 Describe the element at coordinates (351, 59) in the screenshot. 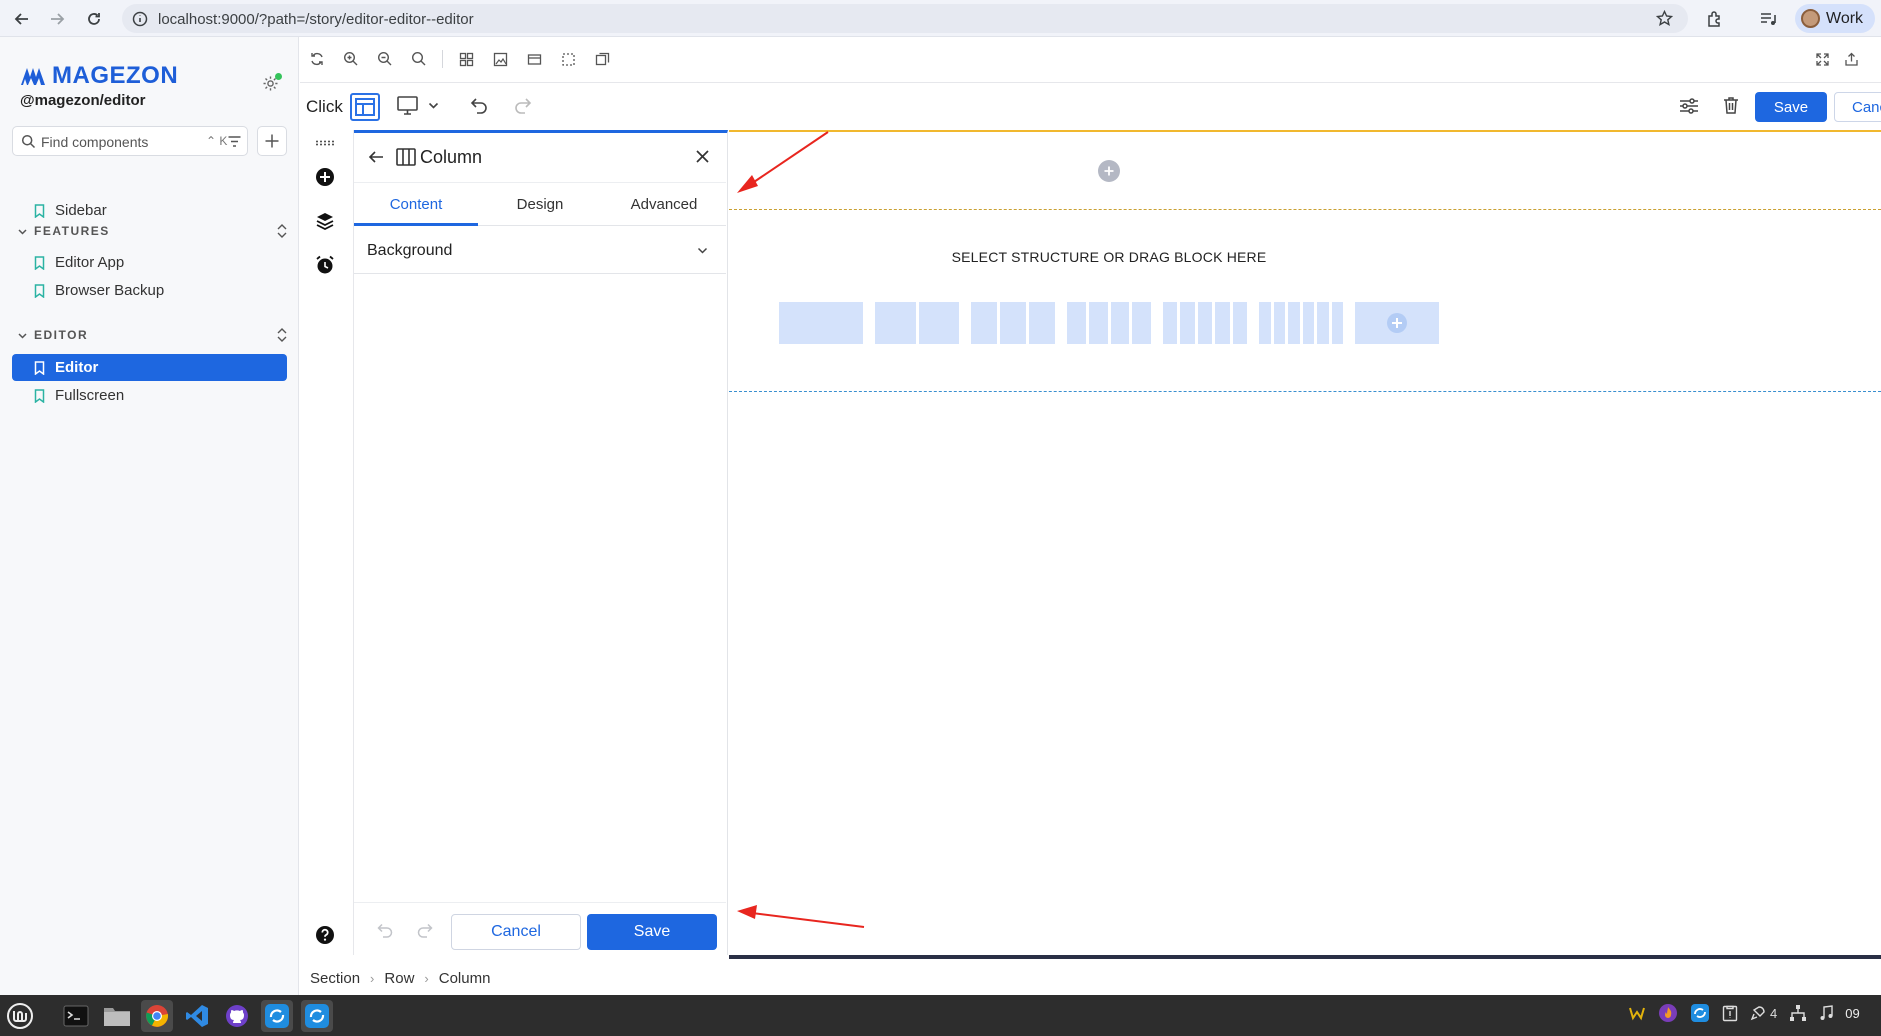

I see `zoom-in-icon` at that location.